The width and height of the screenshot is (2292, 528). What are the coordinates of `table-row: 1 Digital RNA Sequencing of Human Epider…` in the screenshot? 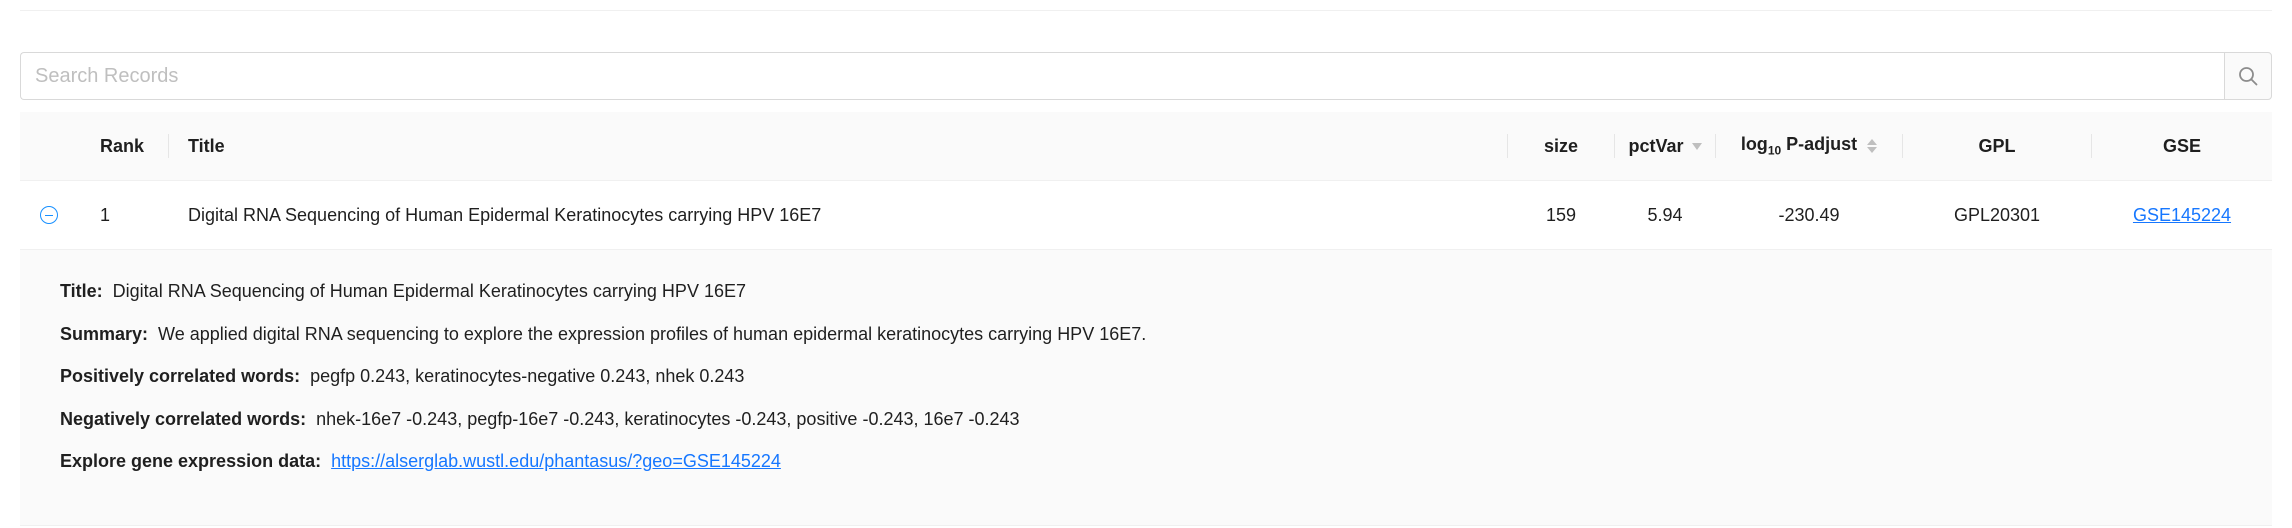 It's located at (1146, 215).